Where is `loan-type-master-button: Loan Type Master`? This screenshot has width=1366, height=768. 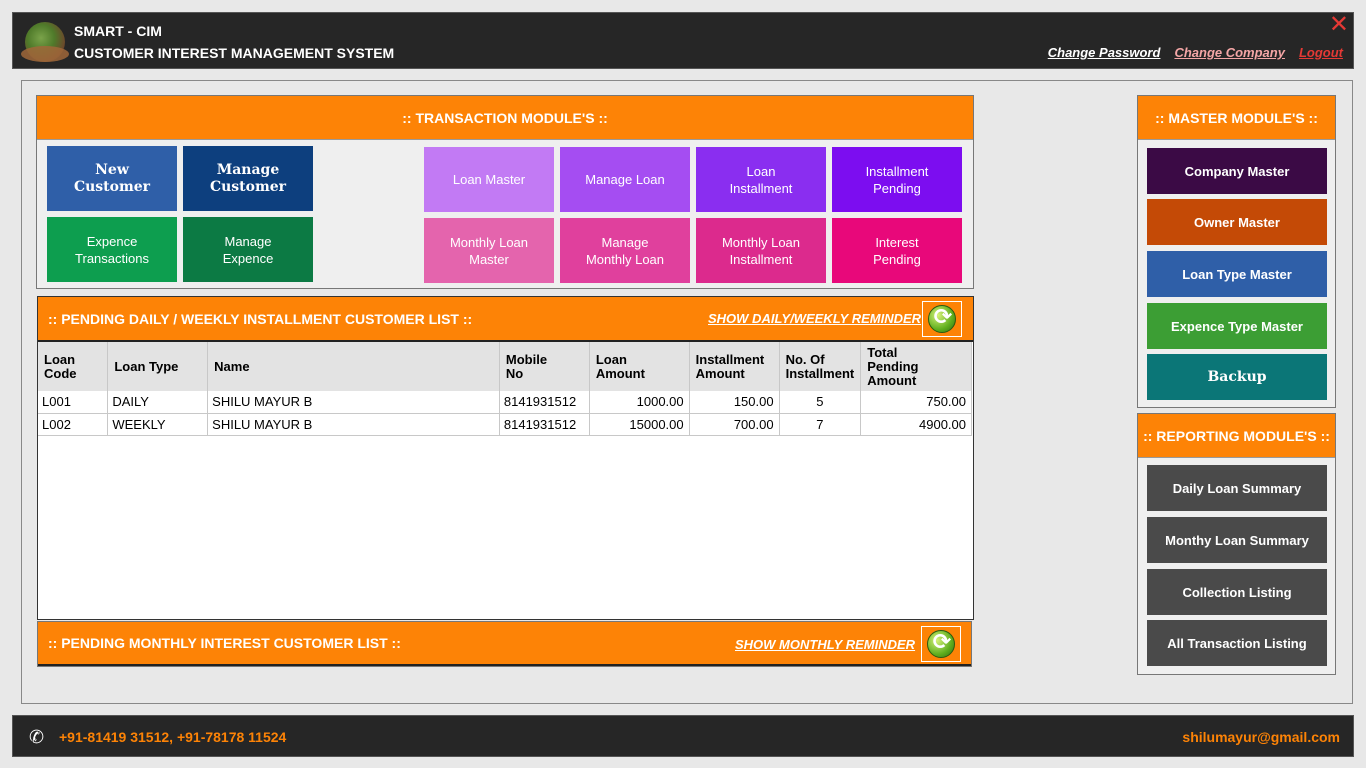 loan-type-master-button: Loan Type Master is located at coordinates (1237, 274).